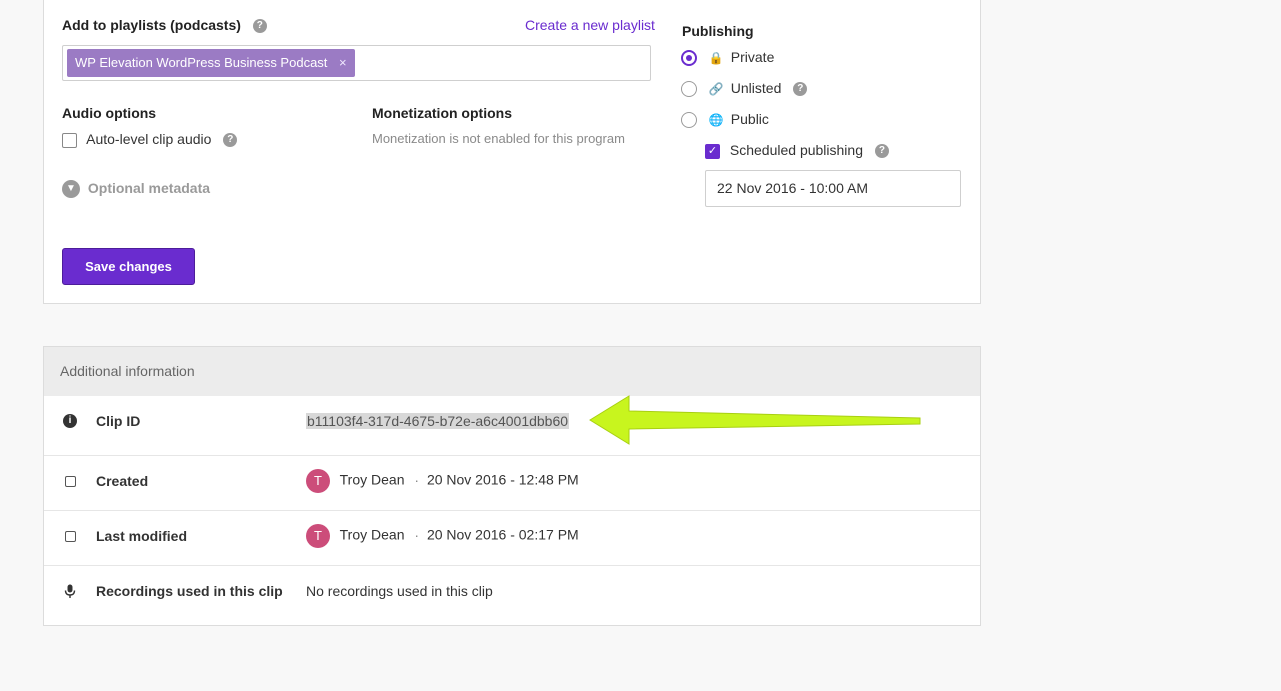  Describe the element at coordinates (512, 371) in the screenshot. I see `additional-info-header: Additional information` at that location.